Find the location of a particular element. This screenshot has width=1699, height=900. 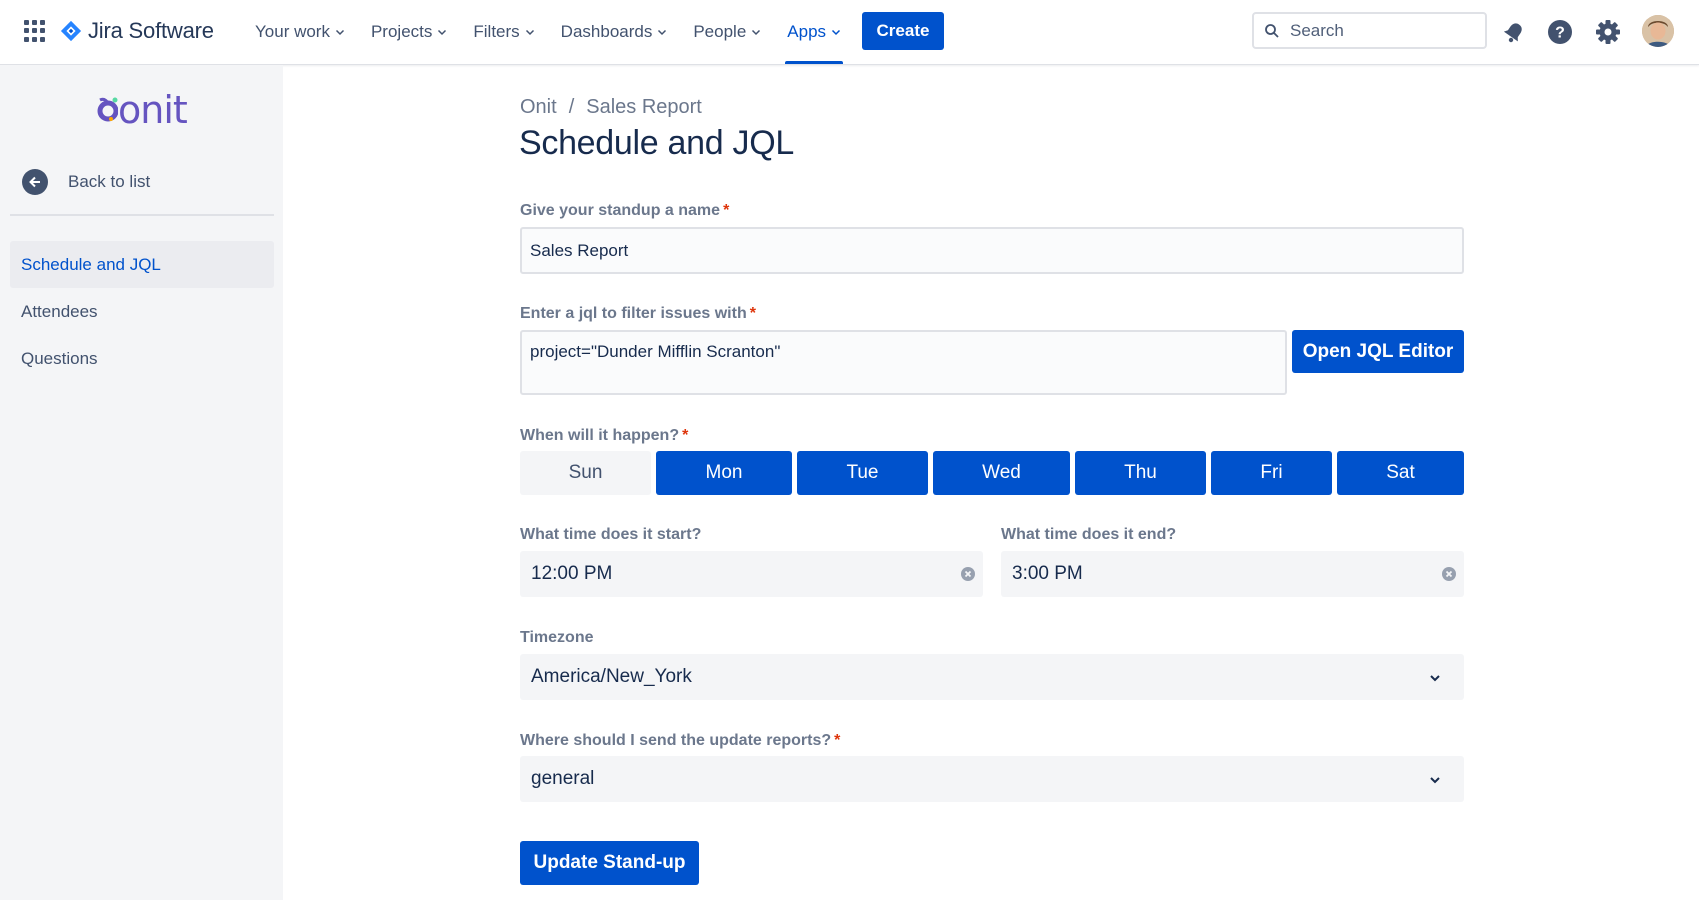

sidebar-item-label: Questions is located at coordinates (59, 358).